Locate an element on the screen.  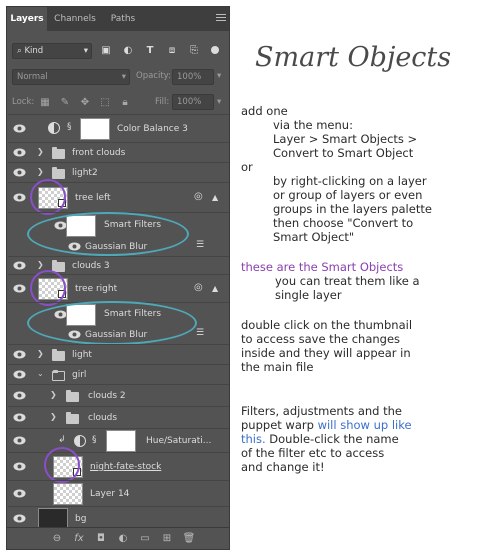
annotation-circle is located at coordinates (48, 288).